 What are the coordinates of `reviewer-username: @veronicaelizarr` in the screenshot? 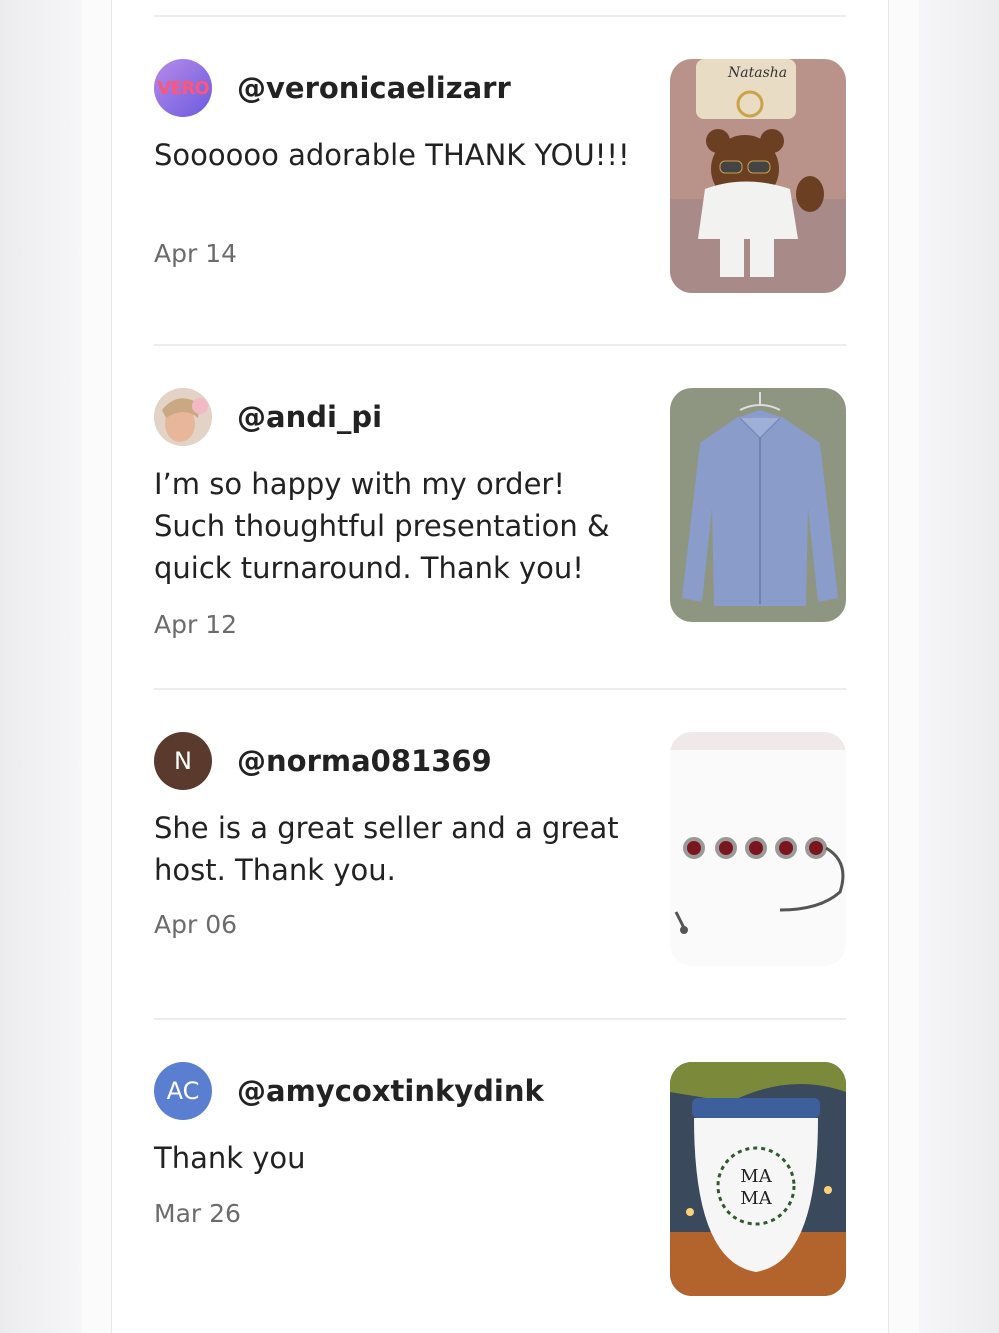 It's located at (374, 88).